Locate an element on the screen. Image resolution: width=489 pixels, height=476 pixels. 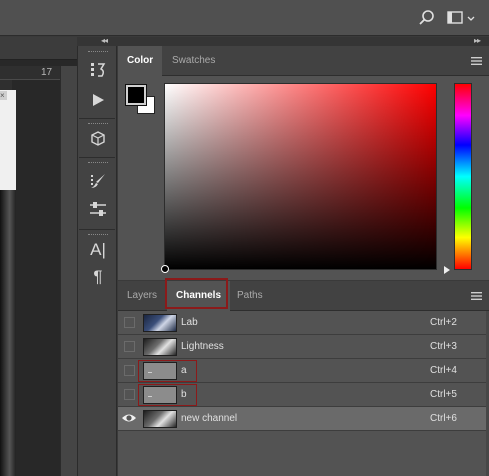
tab-paths: Paths is located at coordinates (250, 296).